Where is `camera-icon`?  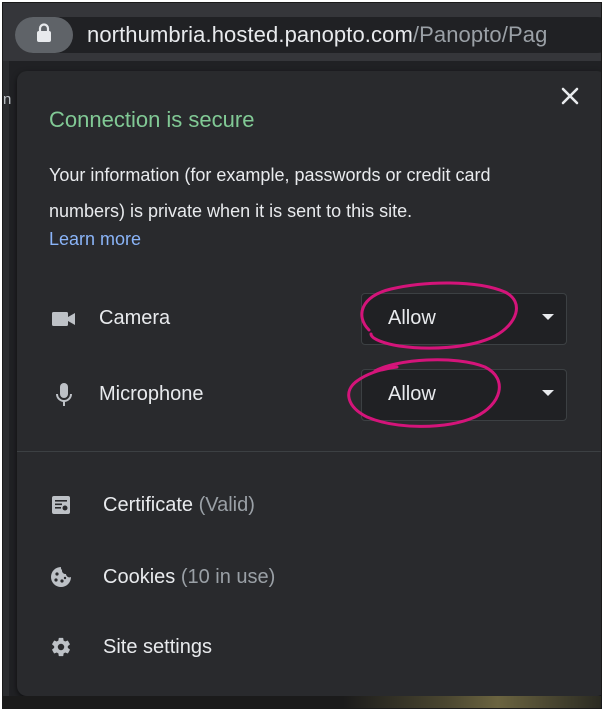
camera-icon is located at coordinates (64, 319).